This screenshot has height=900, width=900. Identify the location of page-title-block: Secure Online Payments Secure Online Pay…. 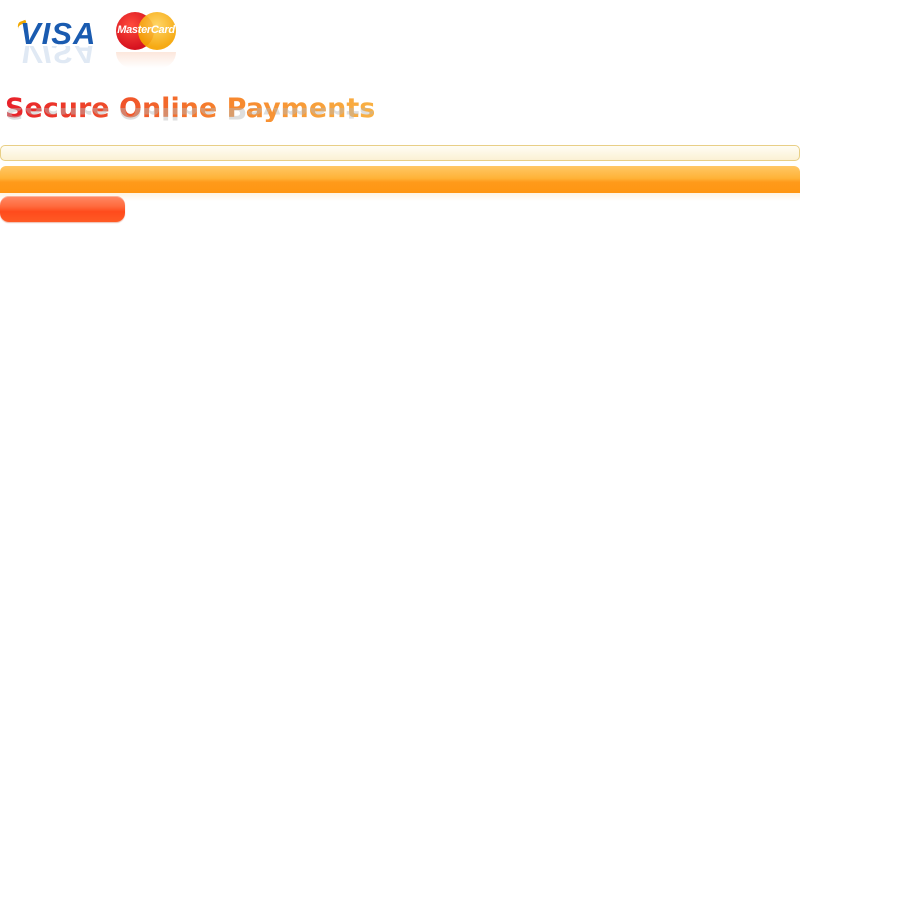
(190, 115).